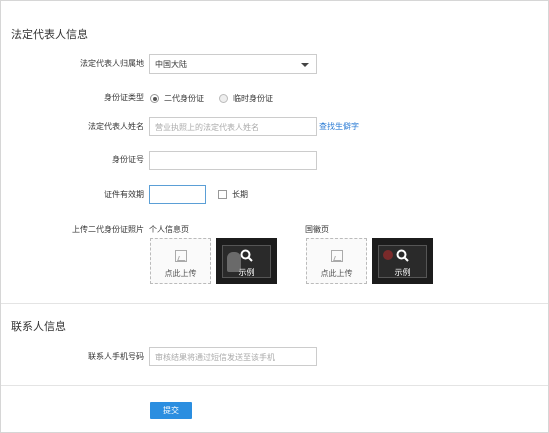 The width and height of the screenshot is (549, 433). I want to click on contact-phone-input: 审核结果将通过短信发送至该手机, so click(233, 356).